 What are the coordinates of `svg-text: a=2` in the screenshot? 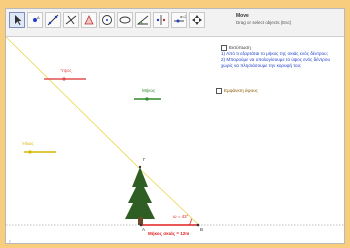 It's located at (183, 16).